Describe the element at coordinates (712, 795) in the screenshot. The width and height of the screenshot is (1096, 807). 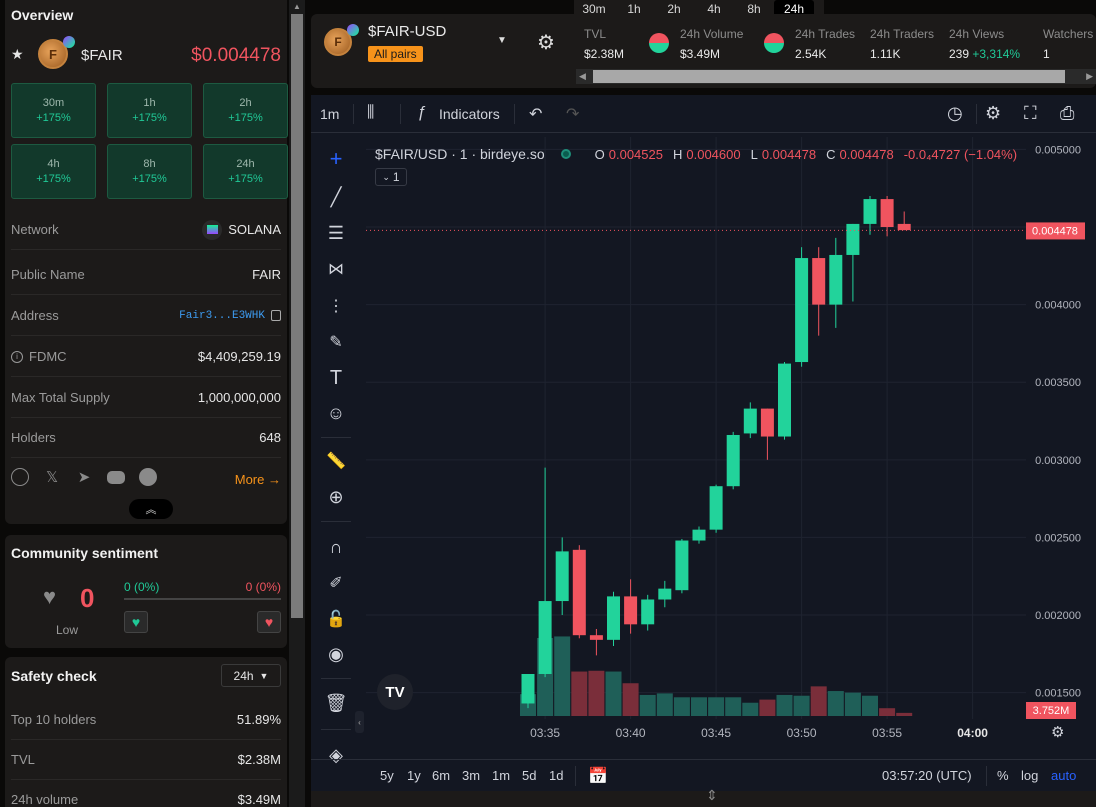
I see `resize-handle-icon: ⇕` at that location.